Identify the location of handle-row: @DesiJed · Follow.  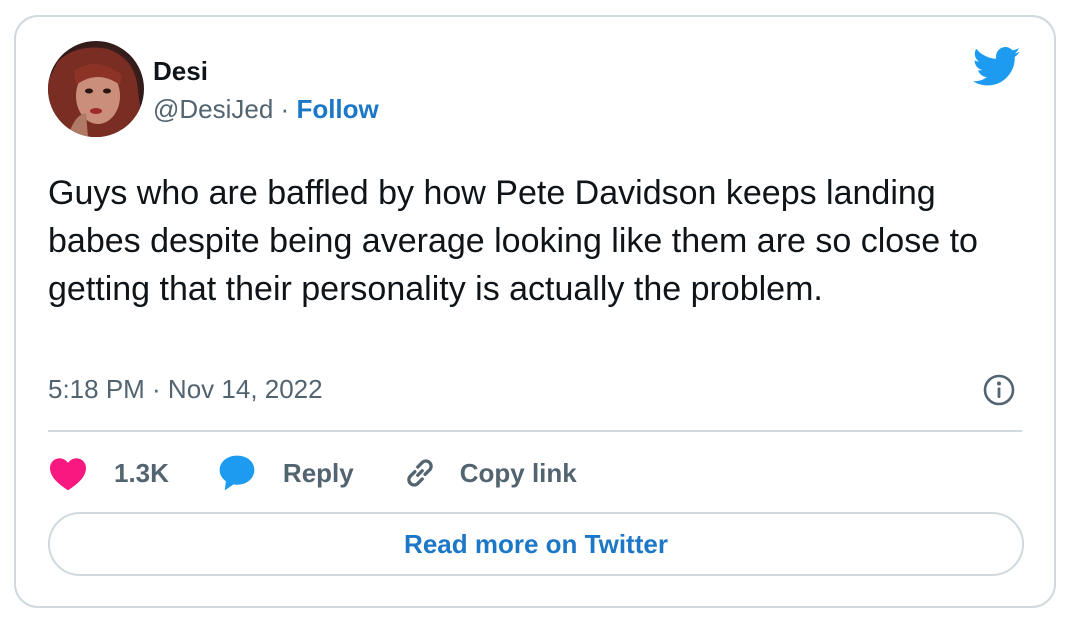
(266, 109).